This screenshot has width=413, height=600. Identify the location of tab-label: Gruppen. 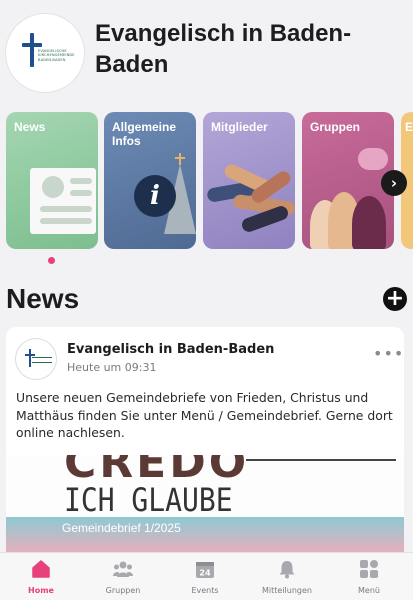
(123, 590).